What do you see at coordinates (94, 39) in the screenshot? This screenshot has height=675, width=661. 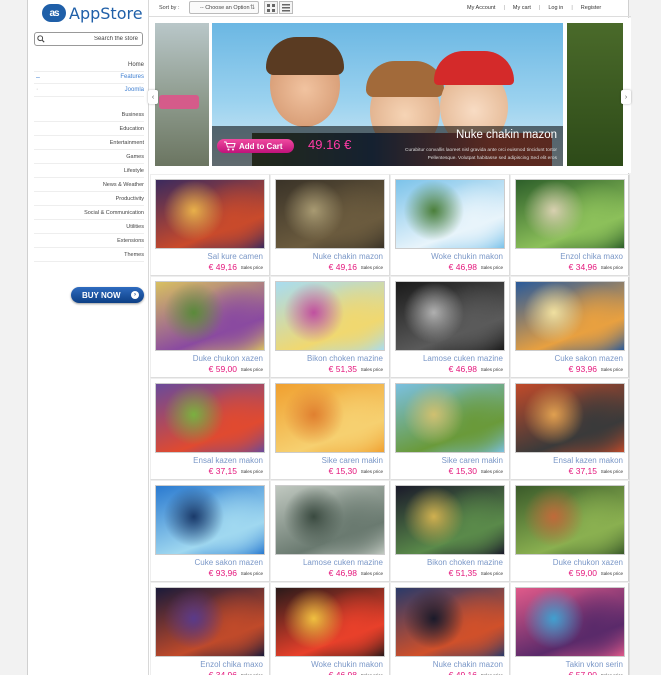 I see `search-input` at bounding box center [94, 39].